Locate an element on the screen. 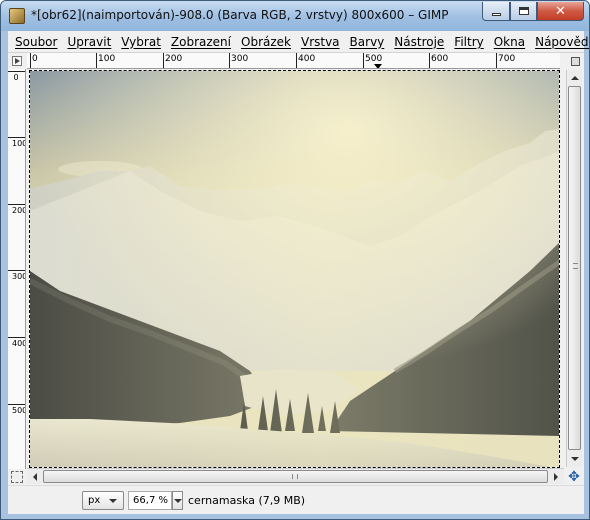  zoom-dropdown-button is located at coordinates (177, 500).